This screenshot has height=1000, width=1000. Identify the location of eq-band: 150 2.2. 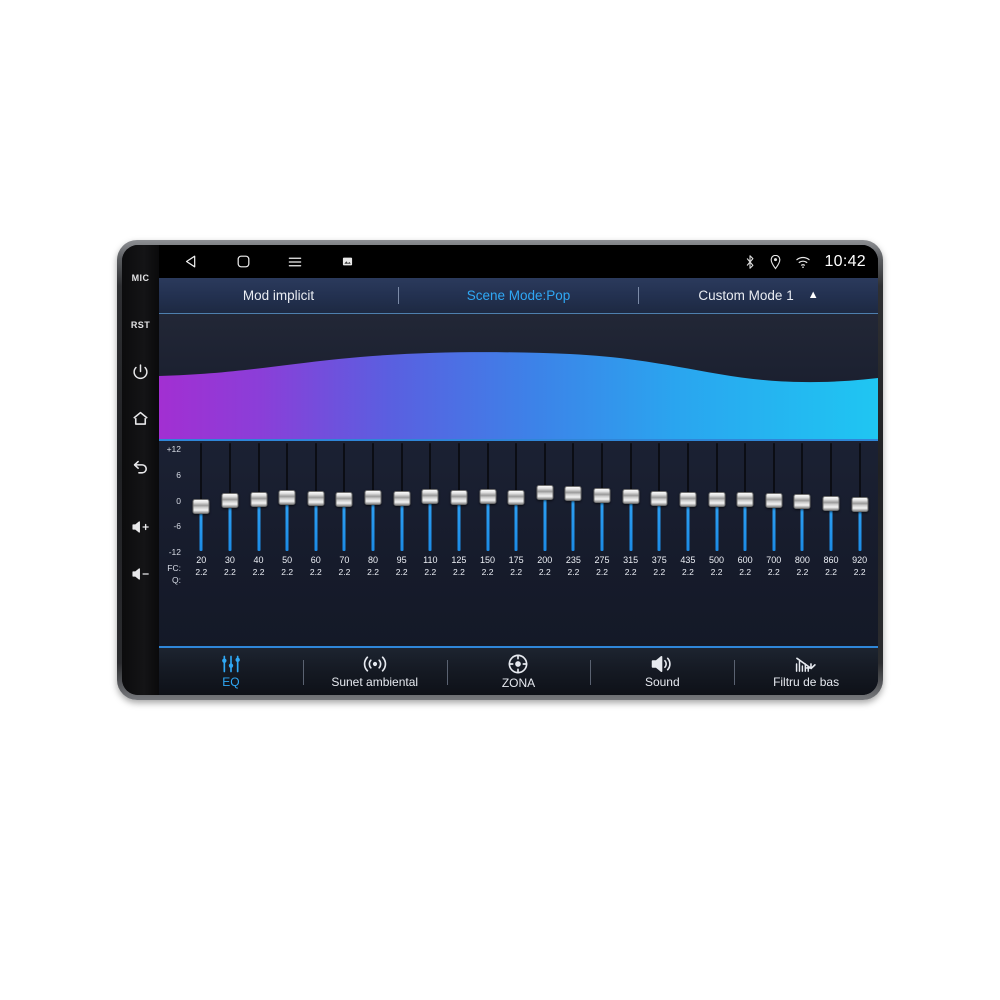
(487, 543).